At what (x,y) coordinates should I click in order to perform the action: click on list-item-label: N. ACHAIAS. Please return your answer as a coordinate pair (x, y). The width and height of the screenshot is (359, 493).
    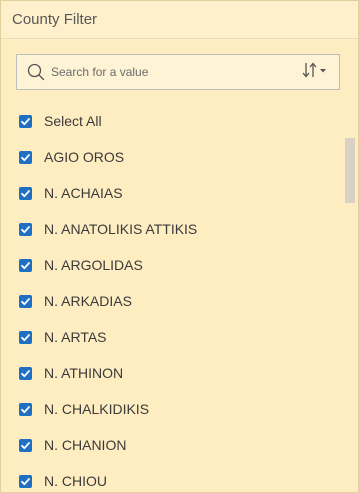
    Looking at the image, I should click on (83, 193).